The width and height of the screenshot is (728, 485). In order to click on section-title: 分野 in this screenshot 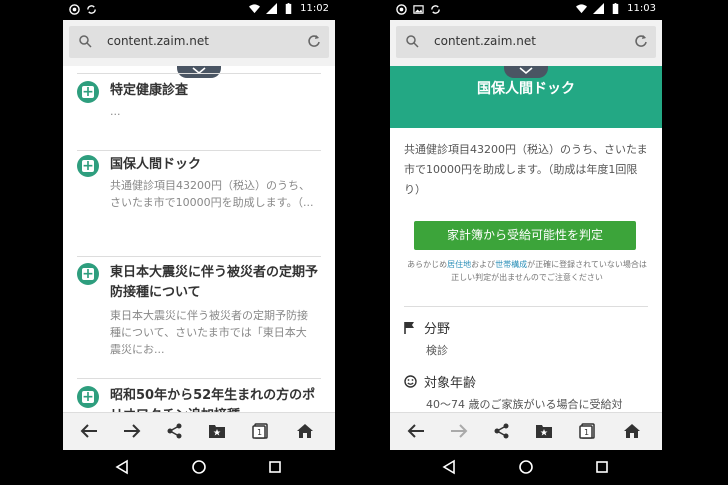, I will do `click(437, 329)`.